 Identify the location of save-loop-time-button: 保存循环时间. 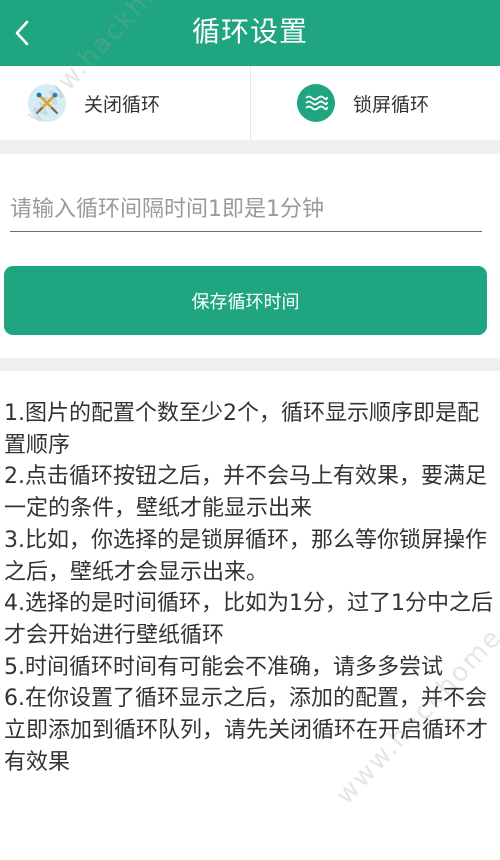
(245, 300).